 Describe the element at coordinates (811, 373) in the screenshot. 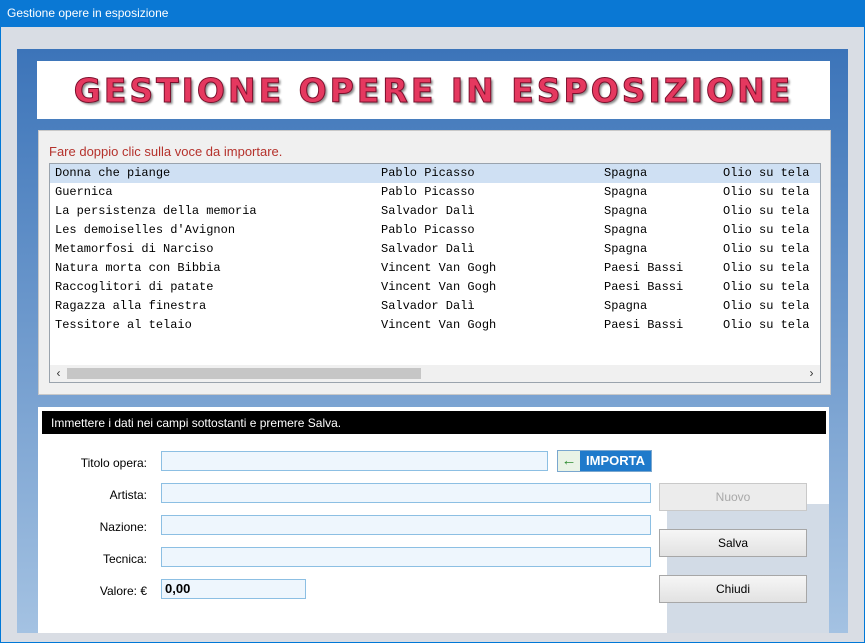

I see `chevron-right-icon: ›` at that location.